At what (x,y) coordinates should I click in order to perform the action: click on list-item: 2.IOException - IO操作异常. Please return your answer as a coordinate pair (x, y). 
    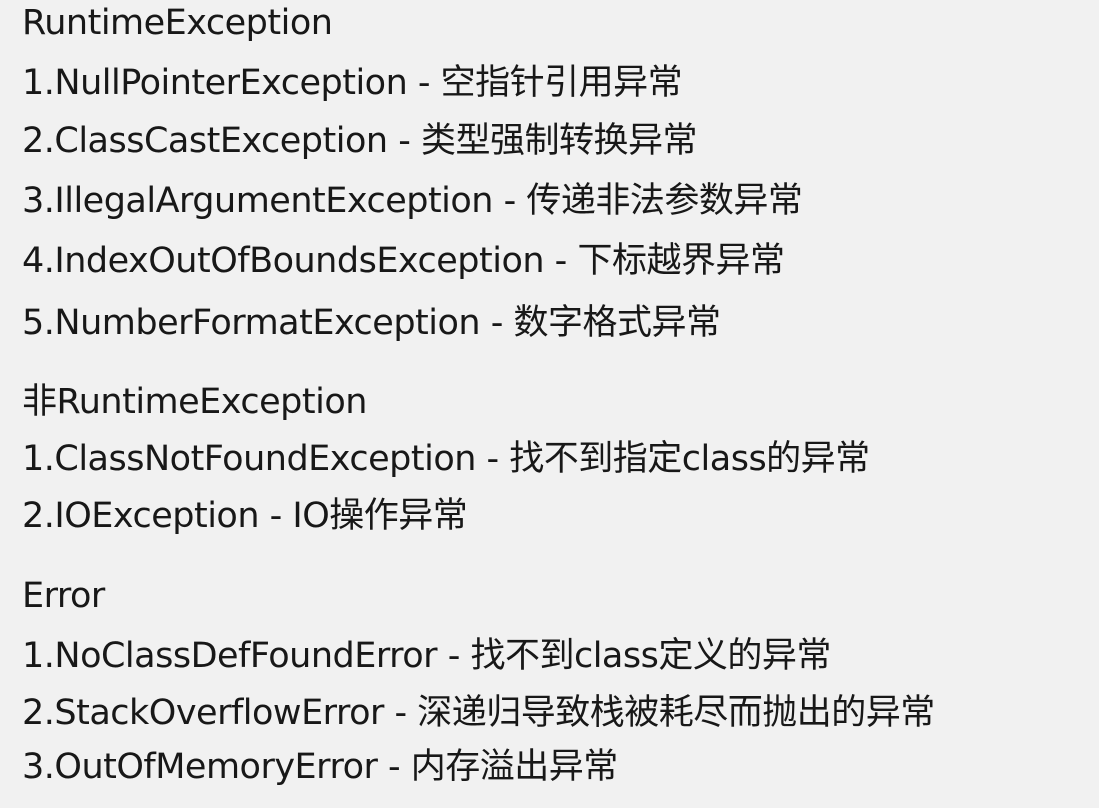
    Looking at the image, I should click on (245, 516).